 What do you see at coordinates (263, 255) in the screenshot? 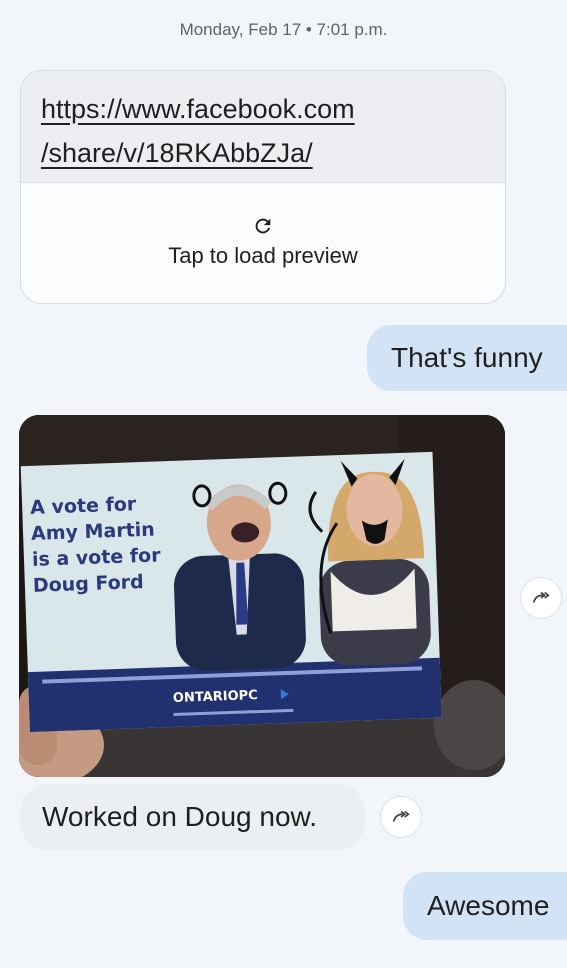
I see `load-preview-label: Tap to load preview` at bounding box center [263, 255].